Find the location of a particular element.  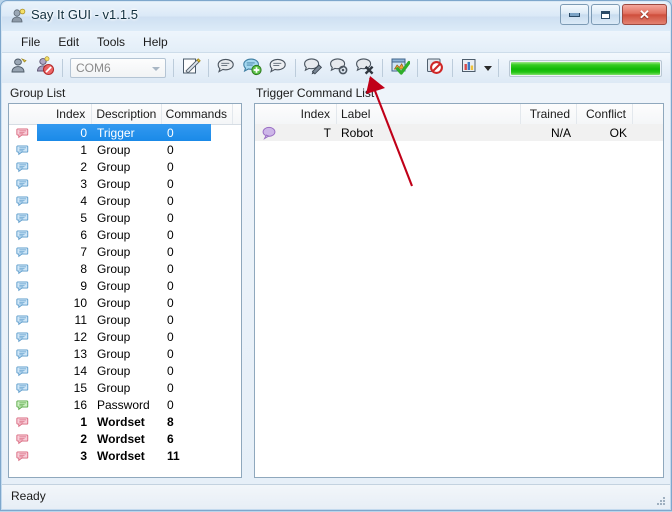

table-row: T Robot N/A OK is located at coordinates (459, 132).